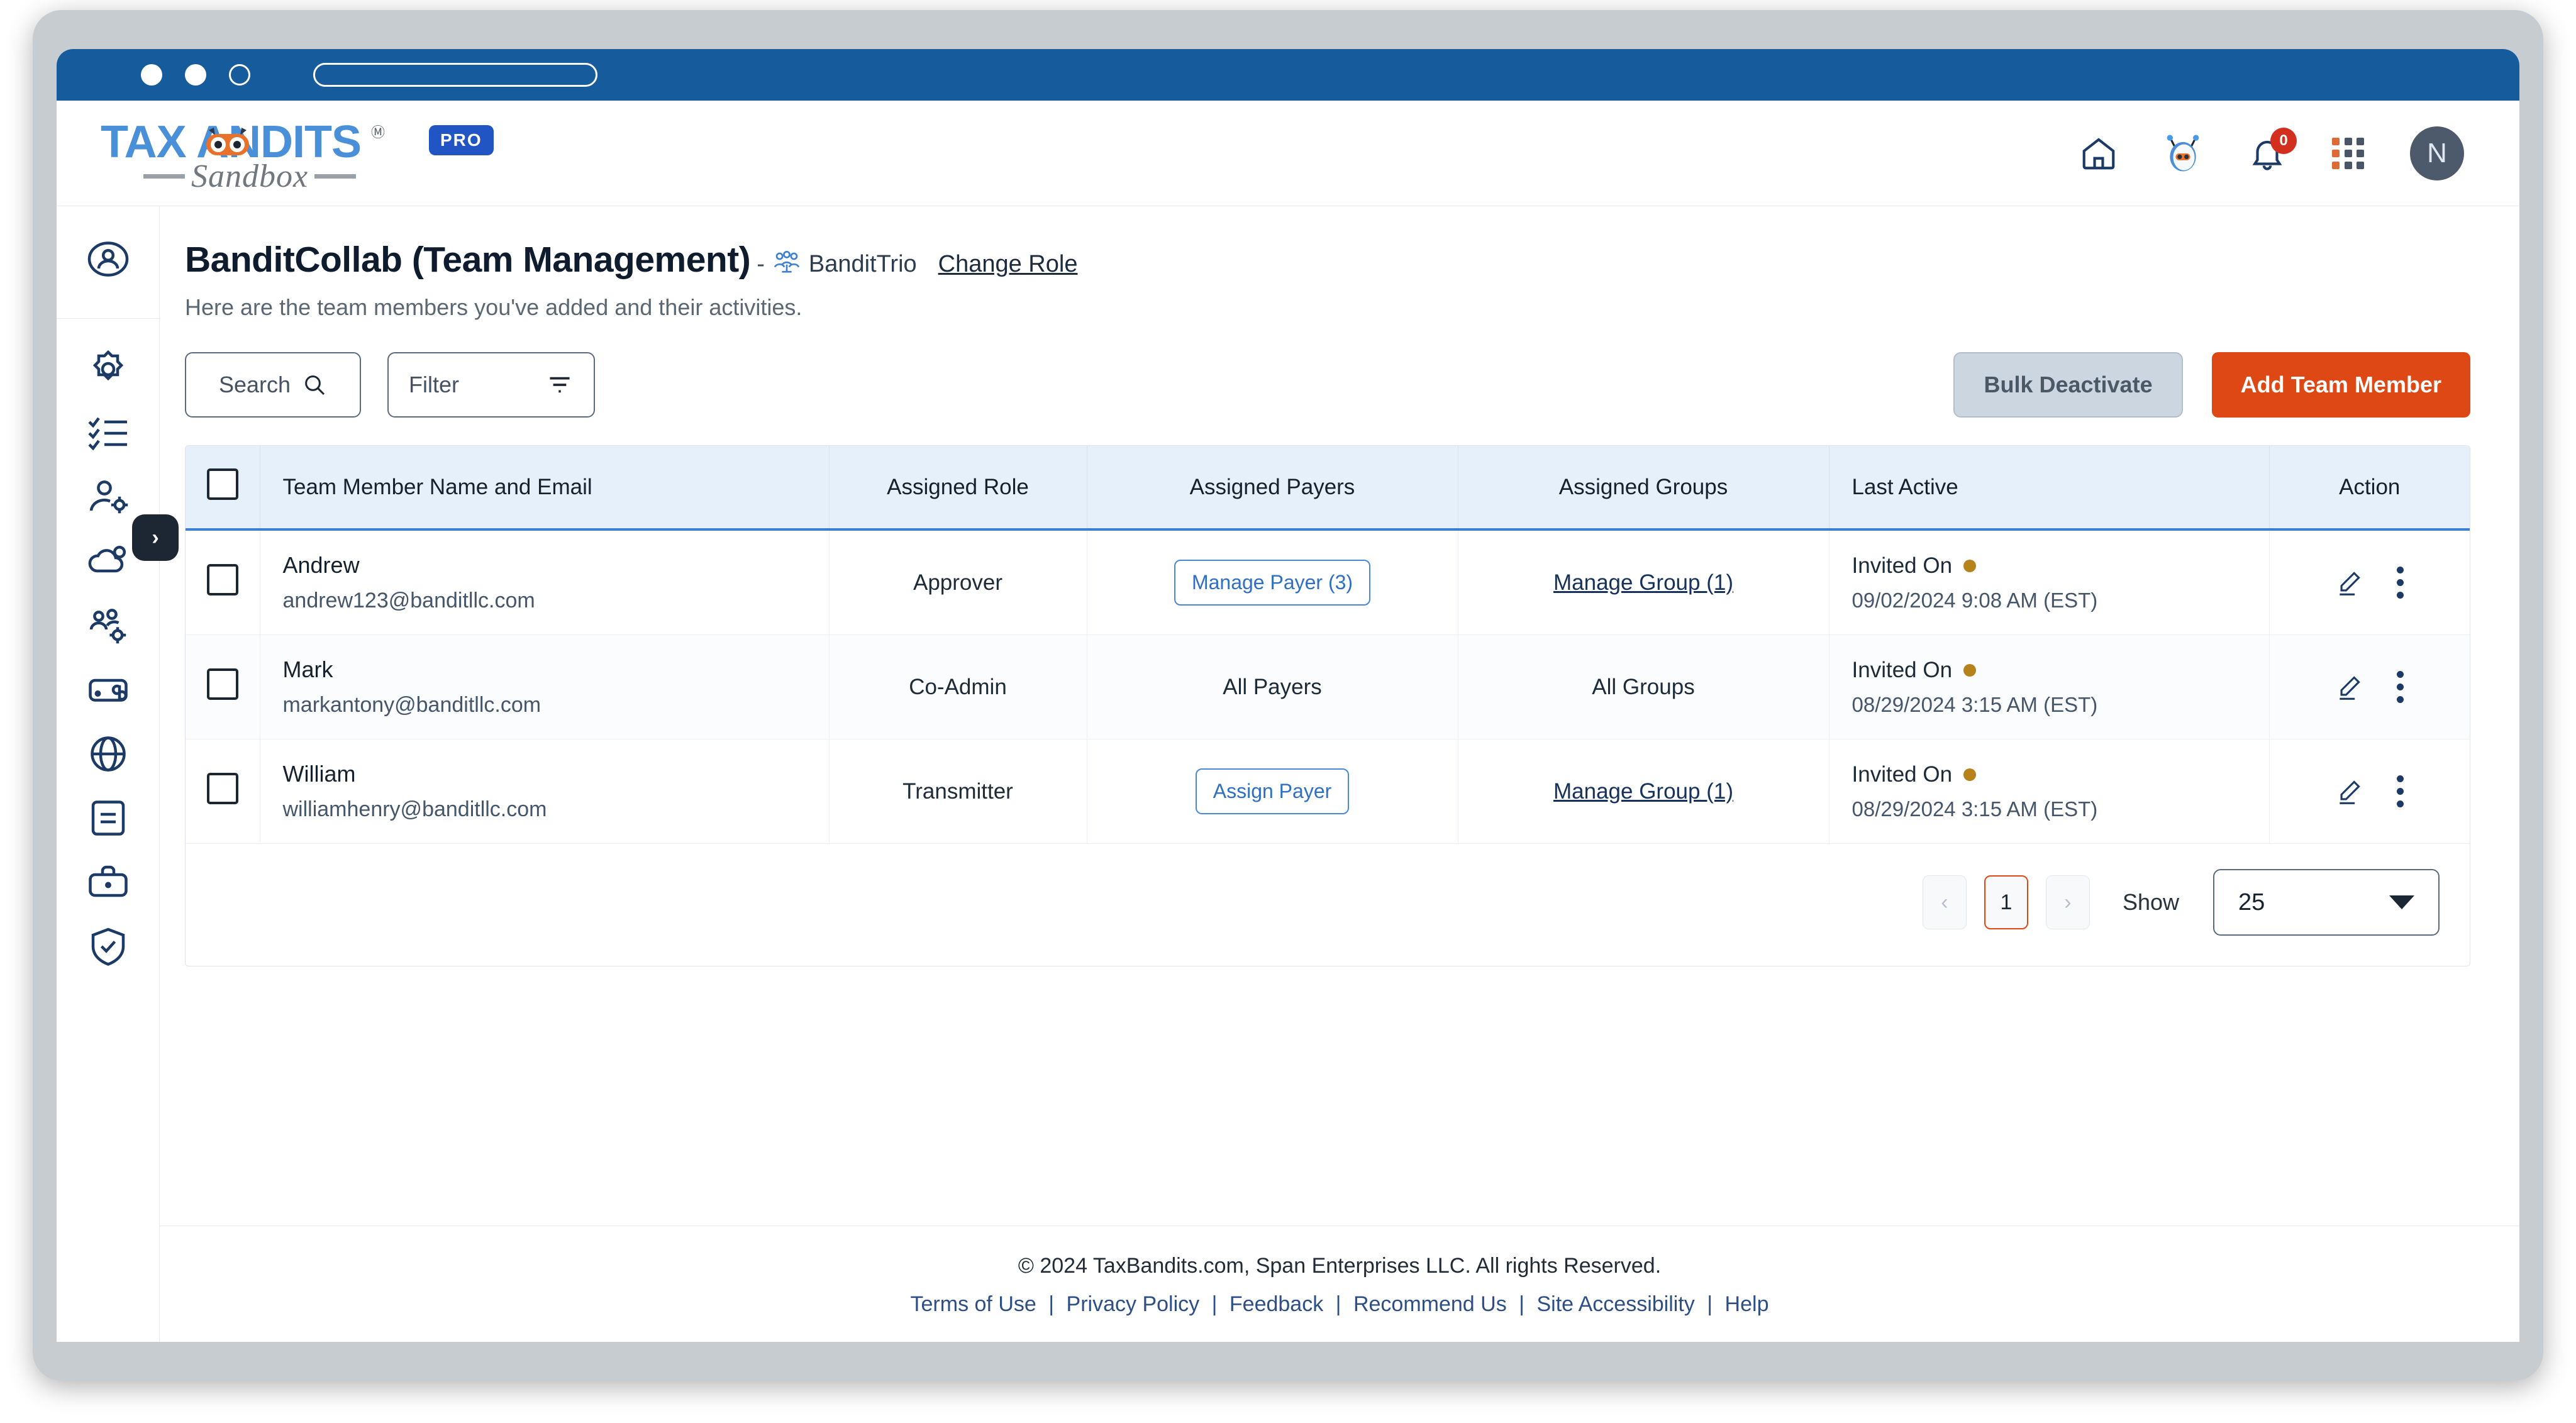 Image resolution: width=2576 pixels, height=1423 pixels. Describe the element at coordinates (239, 75) in the screenshot. I see `window-dot-maximize` at that location.